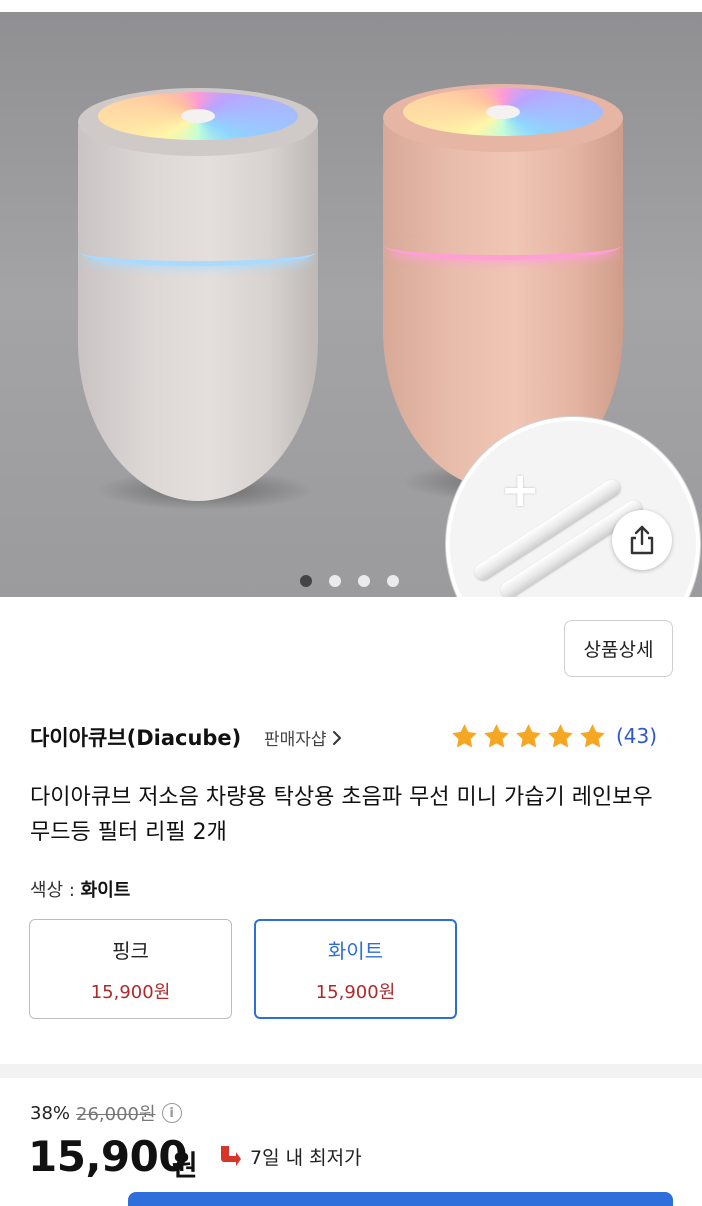  I want to click on chevron-right-icon, so click(336, 737).